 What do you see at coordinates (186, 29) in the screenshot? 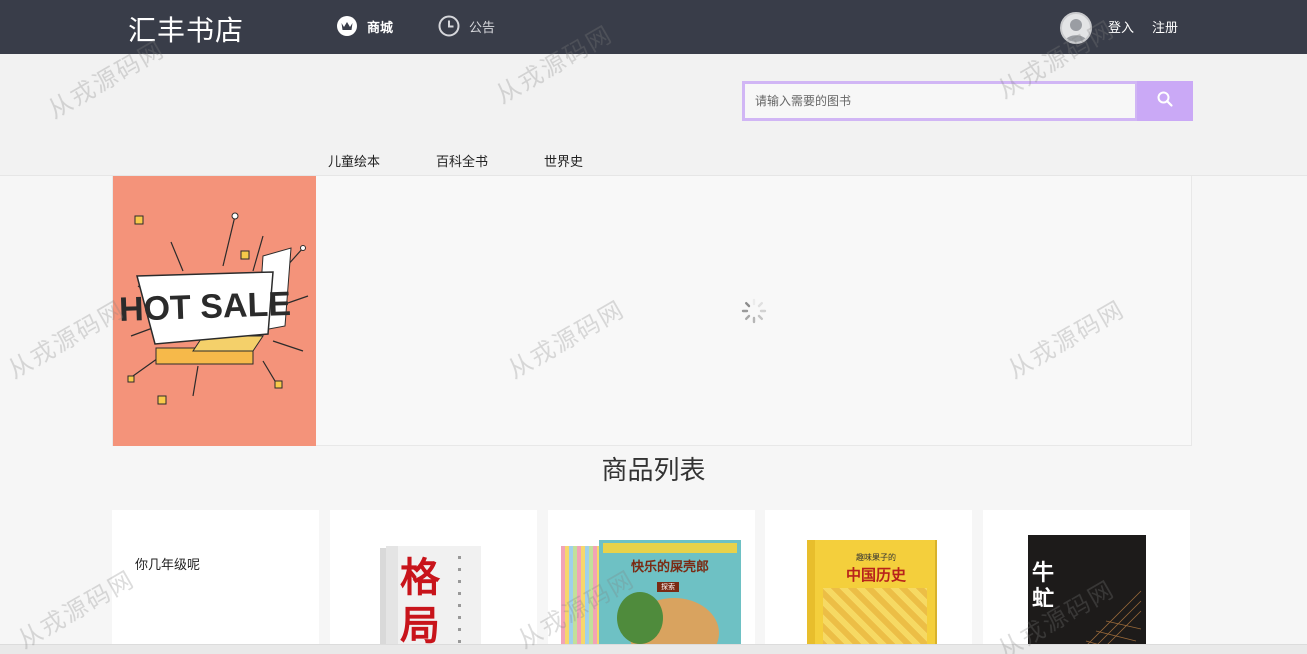
I see `site-logo: 汇丰书店` at bounding box center [186, 29].